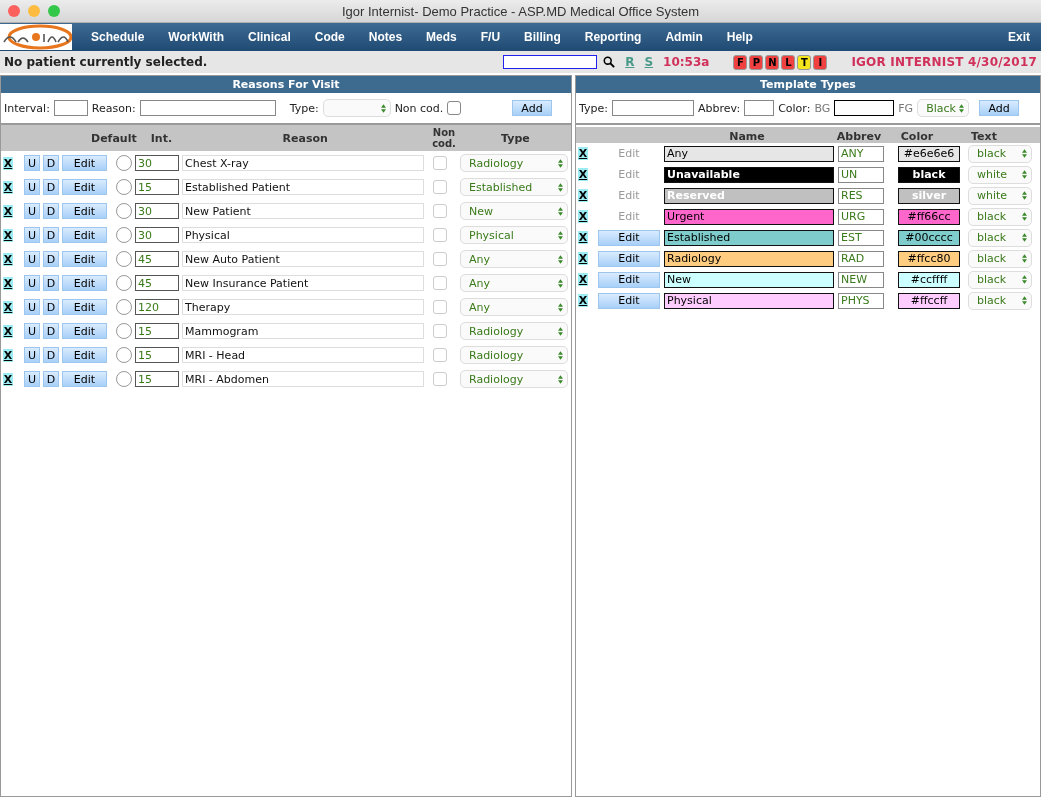 The height and width of the screenshot is (797, 1041). I want to click on abbrev-field: PHYS, so click(861, 300).